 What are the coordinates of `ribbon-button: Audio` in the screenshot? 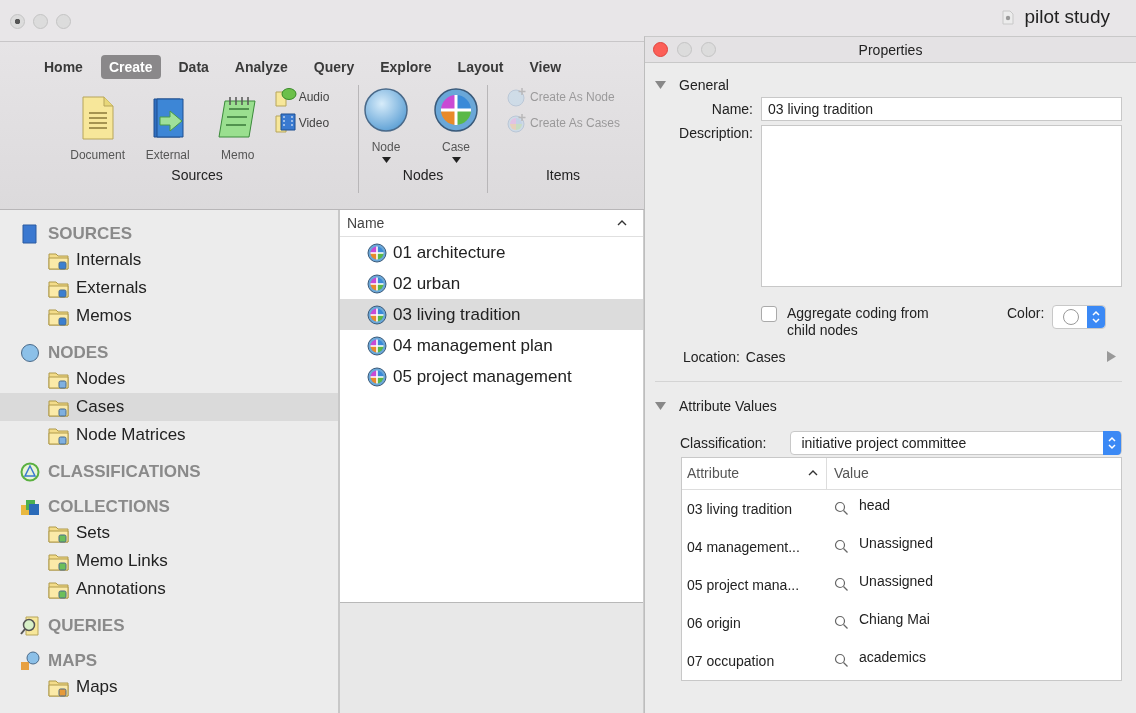 It's located at (302, 97).